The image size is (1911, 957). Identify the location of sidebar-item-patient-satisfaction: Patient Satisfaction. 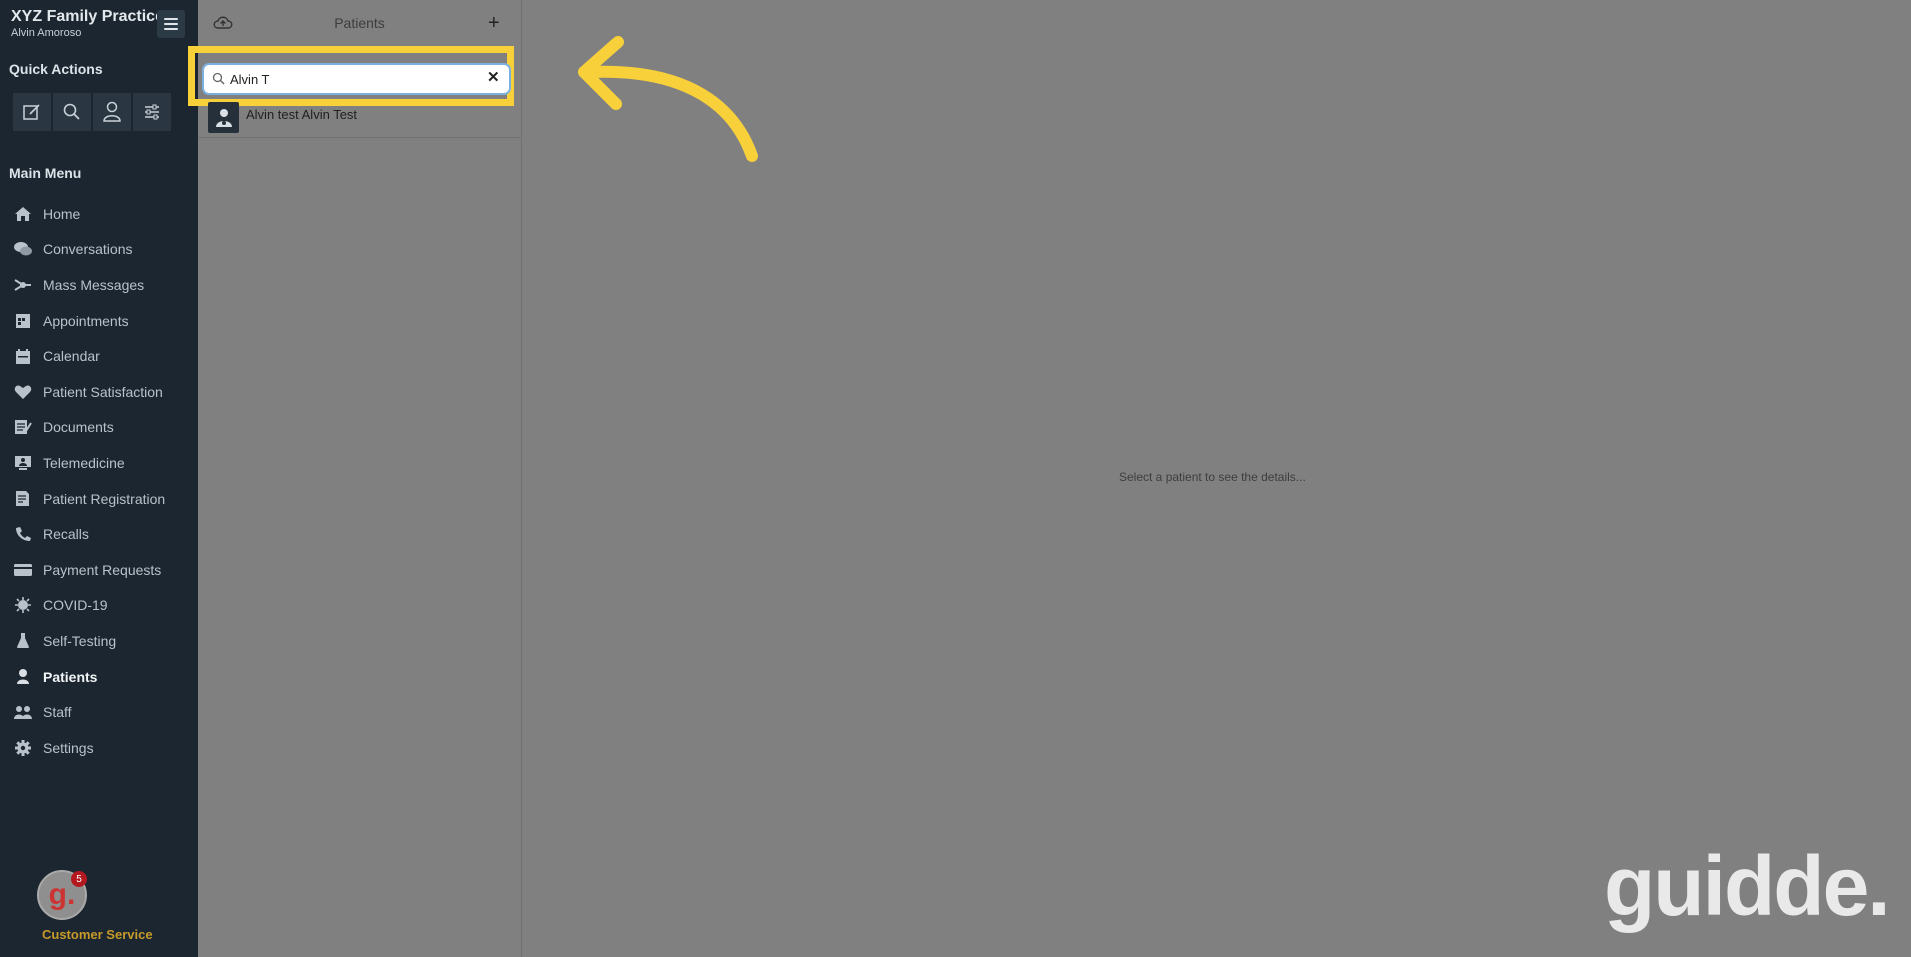
(99, 392).